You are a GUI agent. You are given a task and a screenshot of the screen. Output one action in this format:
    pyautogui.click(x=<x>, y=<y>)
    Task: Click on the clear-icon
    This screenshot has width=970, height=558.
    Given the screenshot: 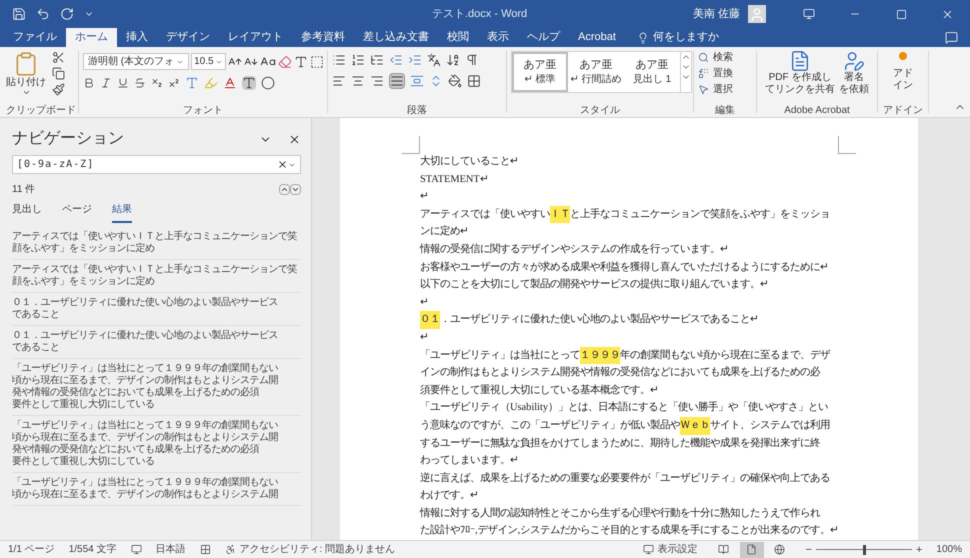 What is the action you would take?
    pyautogui.click(x=282, y=164)
    